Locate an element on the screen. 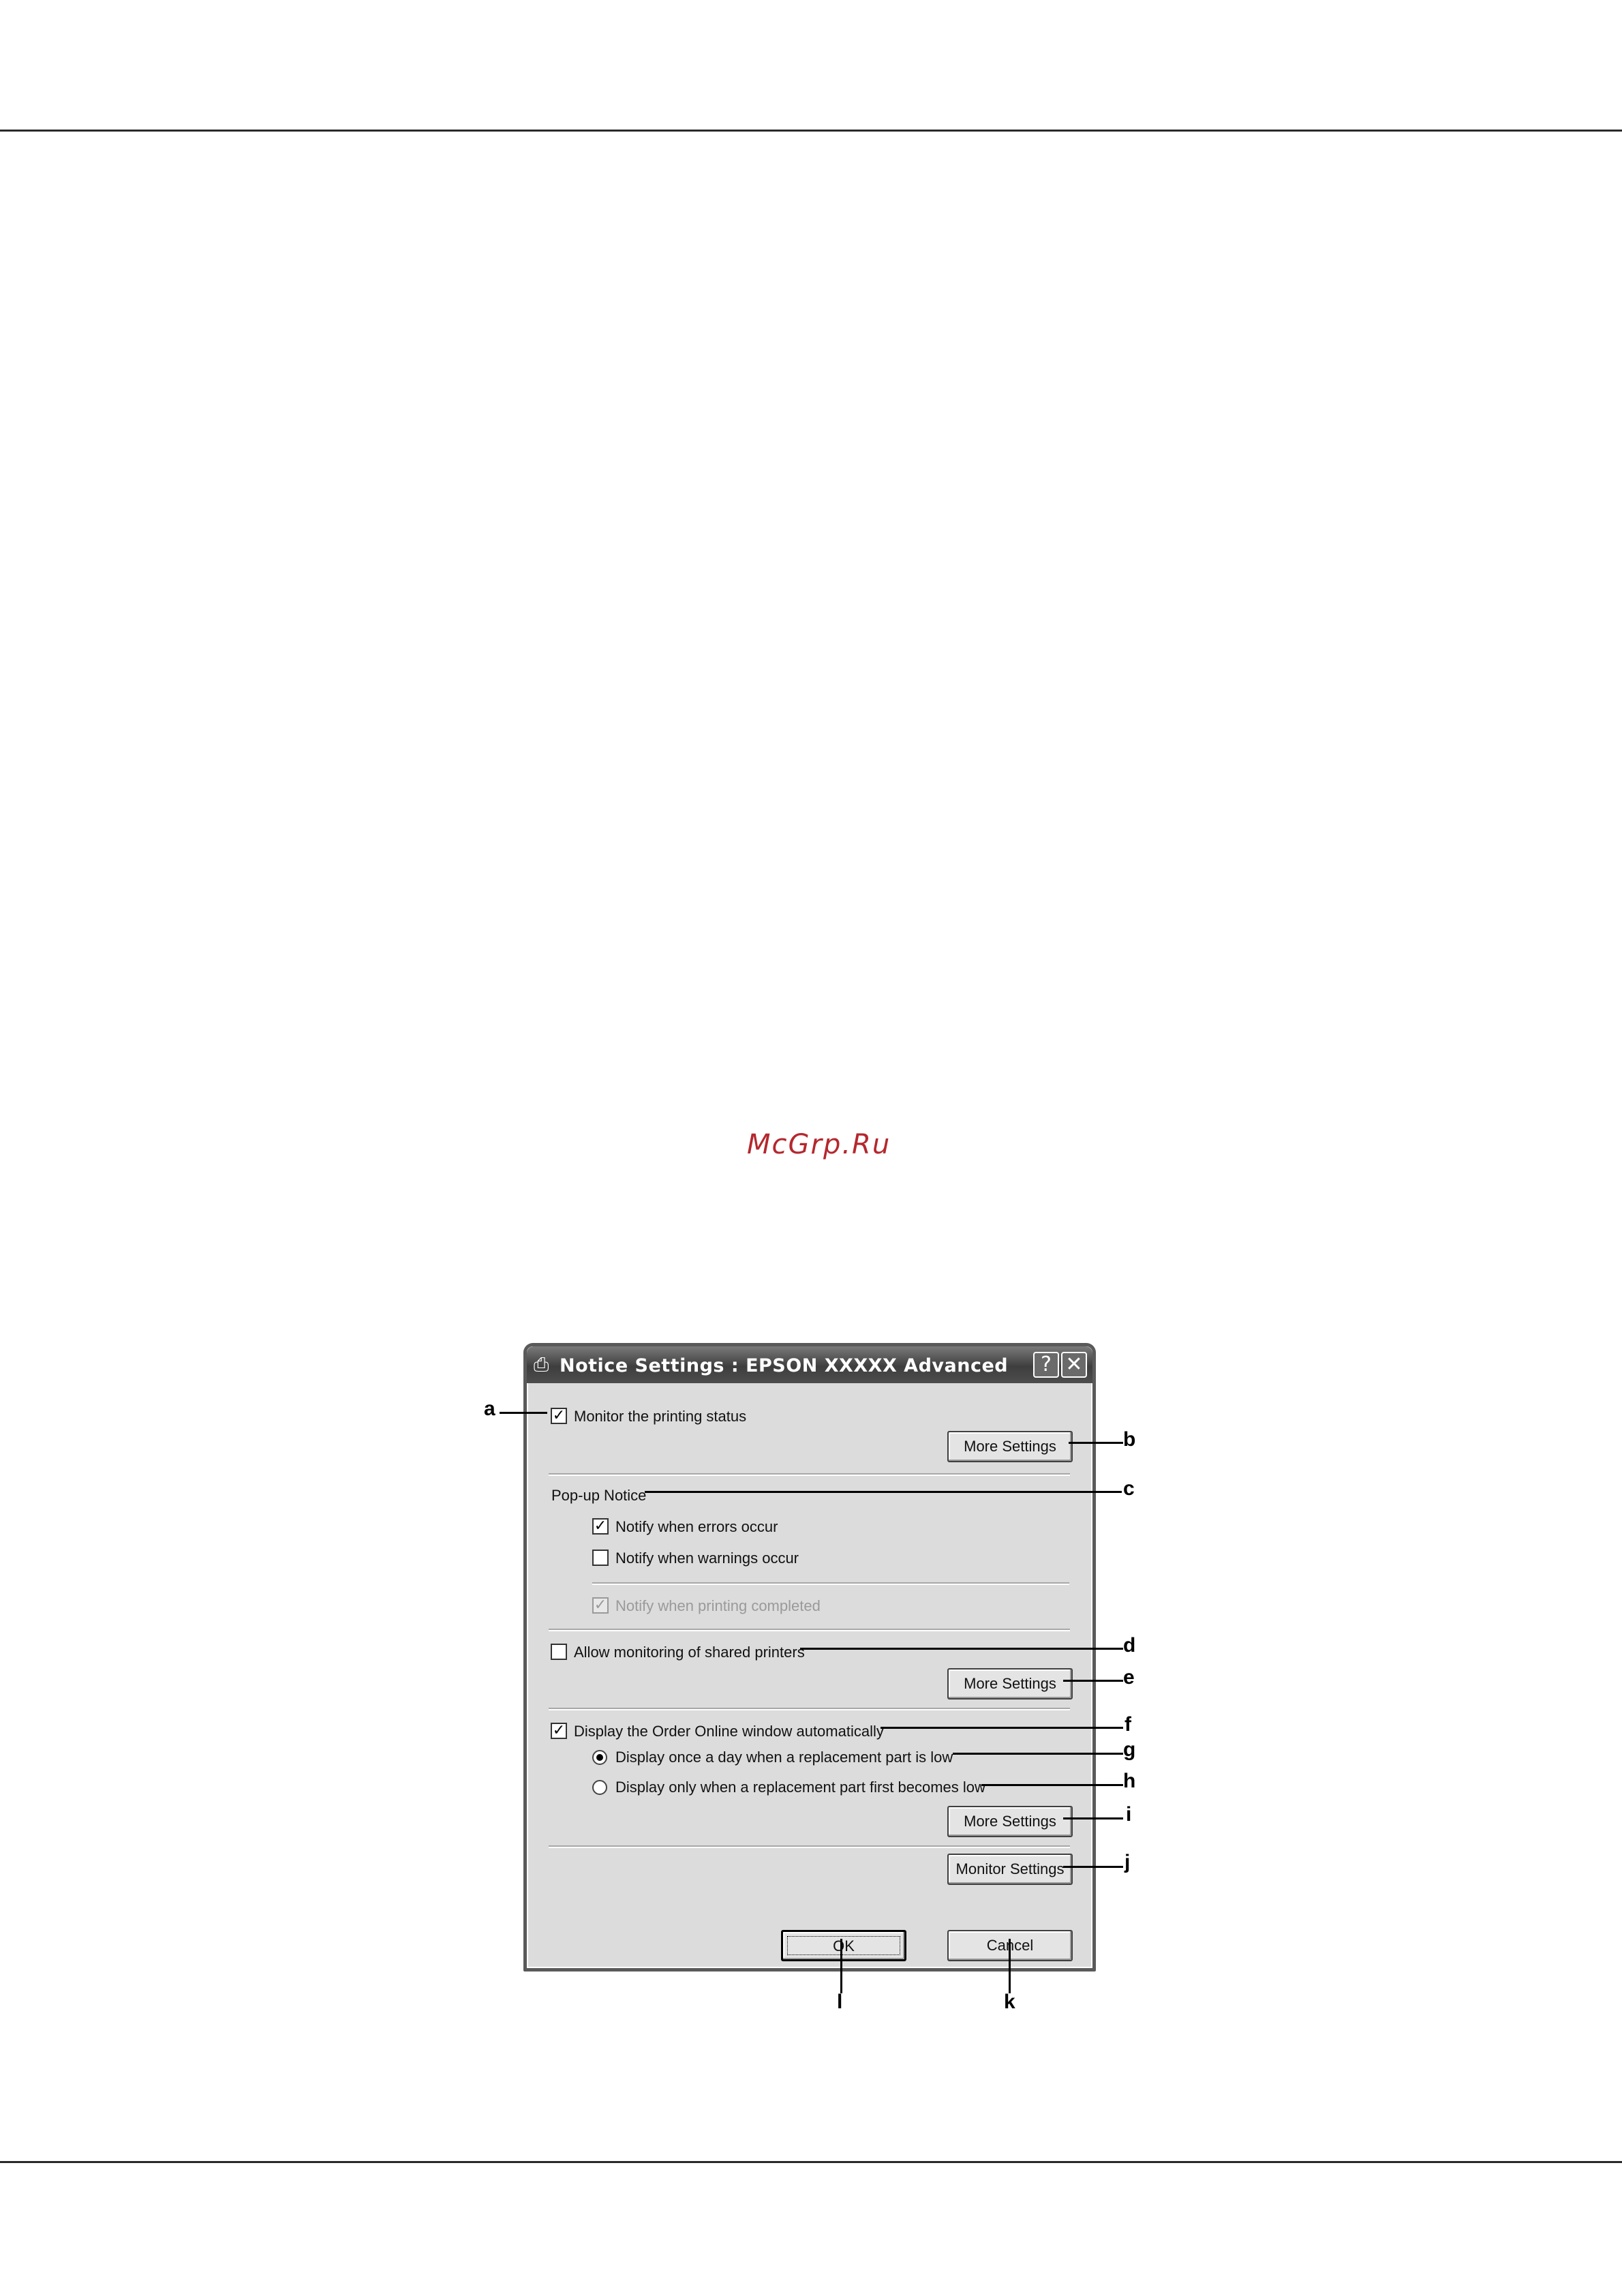  first-low-radio is located at coordinates (599, 1787).